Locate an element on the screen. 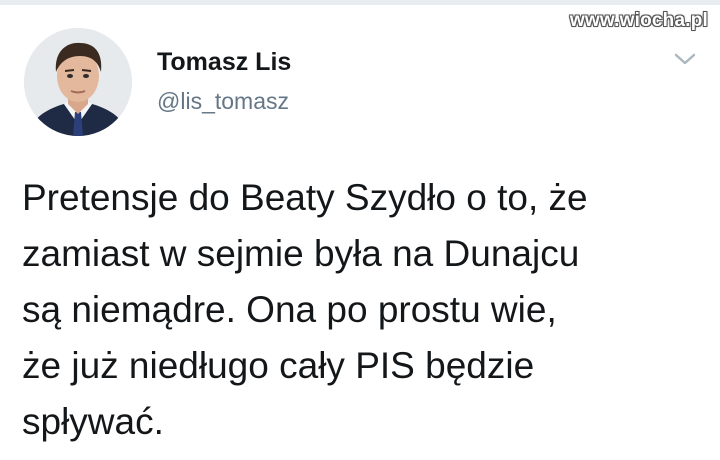  chevron-down-icon is located at coordinates (685, 59).